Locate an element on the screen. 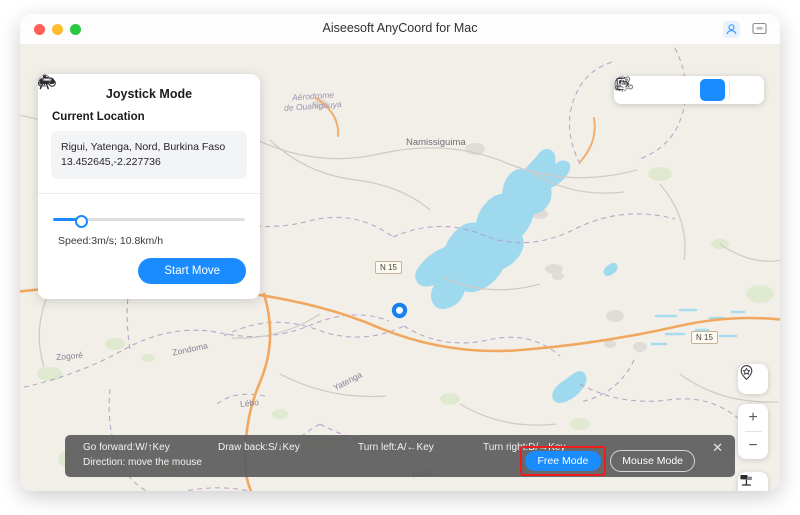 The height and width of the screenshot is (515, 800). free-mode-button: Free Mode is located at coordinates (563, 461).